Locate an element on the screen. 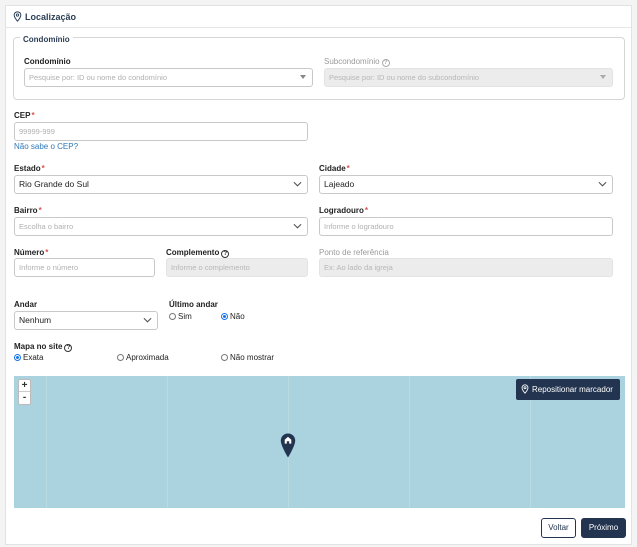 The height and width of the screenshot is (547, 637). subcondominio-label: Subcondomínio? is located at coordinates (357, 62).